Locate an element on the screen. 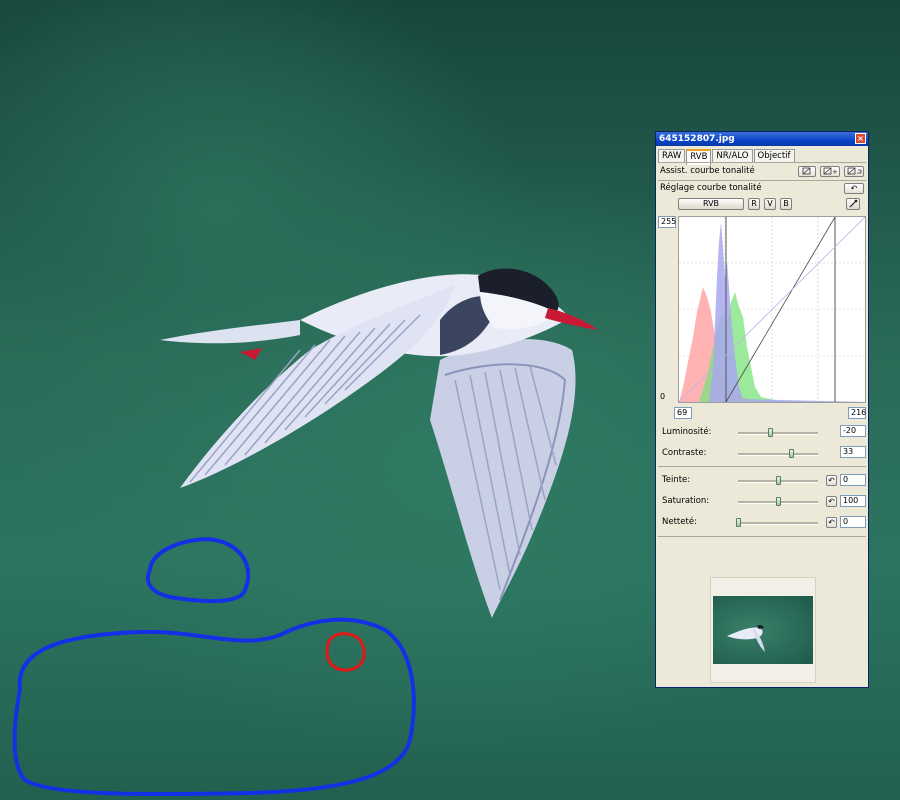 Image resolution: width=900 pixels, height=800 pixels. saturation-thumb is located at coordinates (778, 501).